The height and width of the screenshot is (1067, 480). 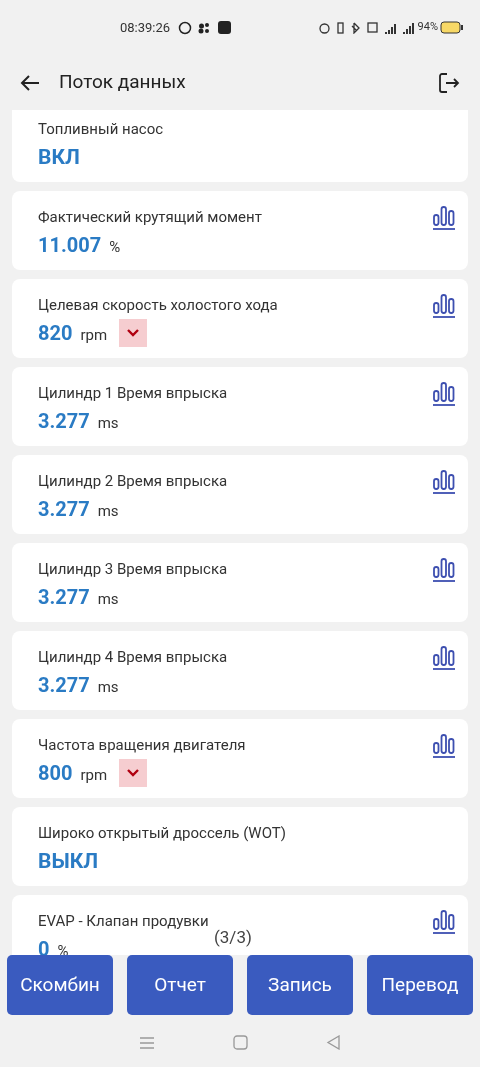 What do you see at coordinates (59, 157) in the screenshot?
I see `parameter-value: ВКЛ` at bounding box center [59, 157].